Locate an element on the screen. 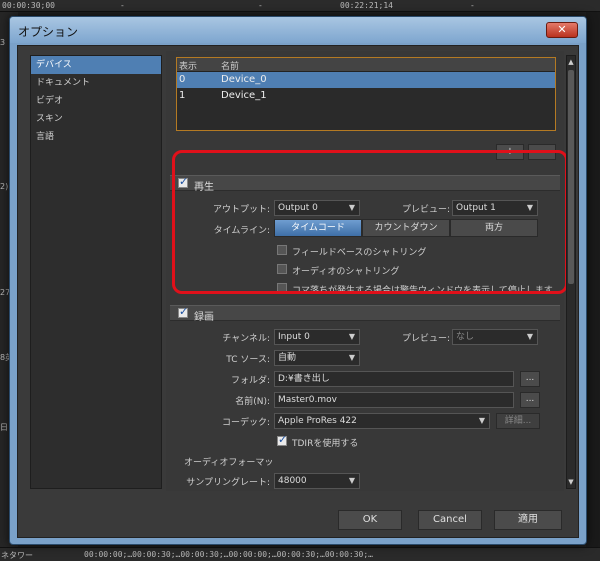  codec-select-value: Apple ProRes 422 is located at coordinates (317, 421).